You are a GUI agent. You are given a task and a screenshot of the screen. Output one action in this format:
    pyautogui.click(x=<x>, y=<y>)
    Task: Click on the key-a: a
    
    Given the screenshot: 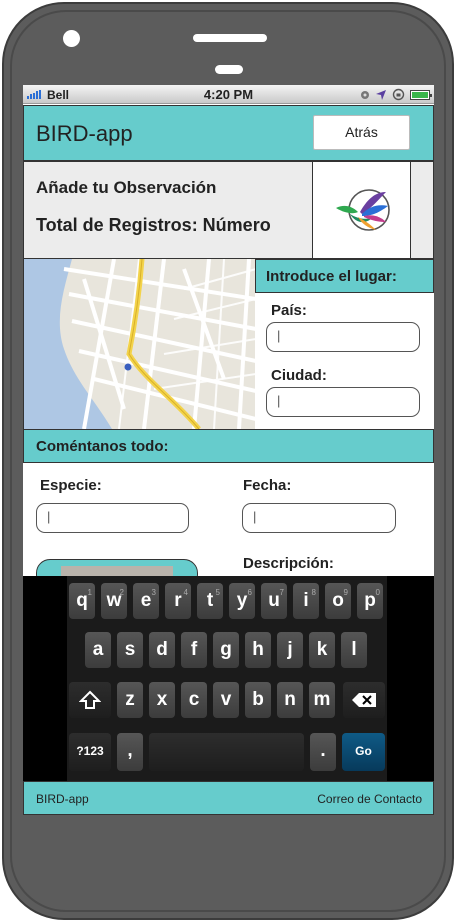 What is the action you would take?
    pyautogui.click(x=98, y=650)
    